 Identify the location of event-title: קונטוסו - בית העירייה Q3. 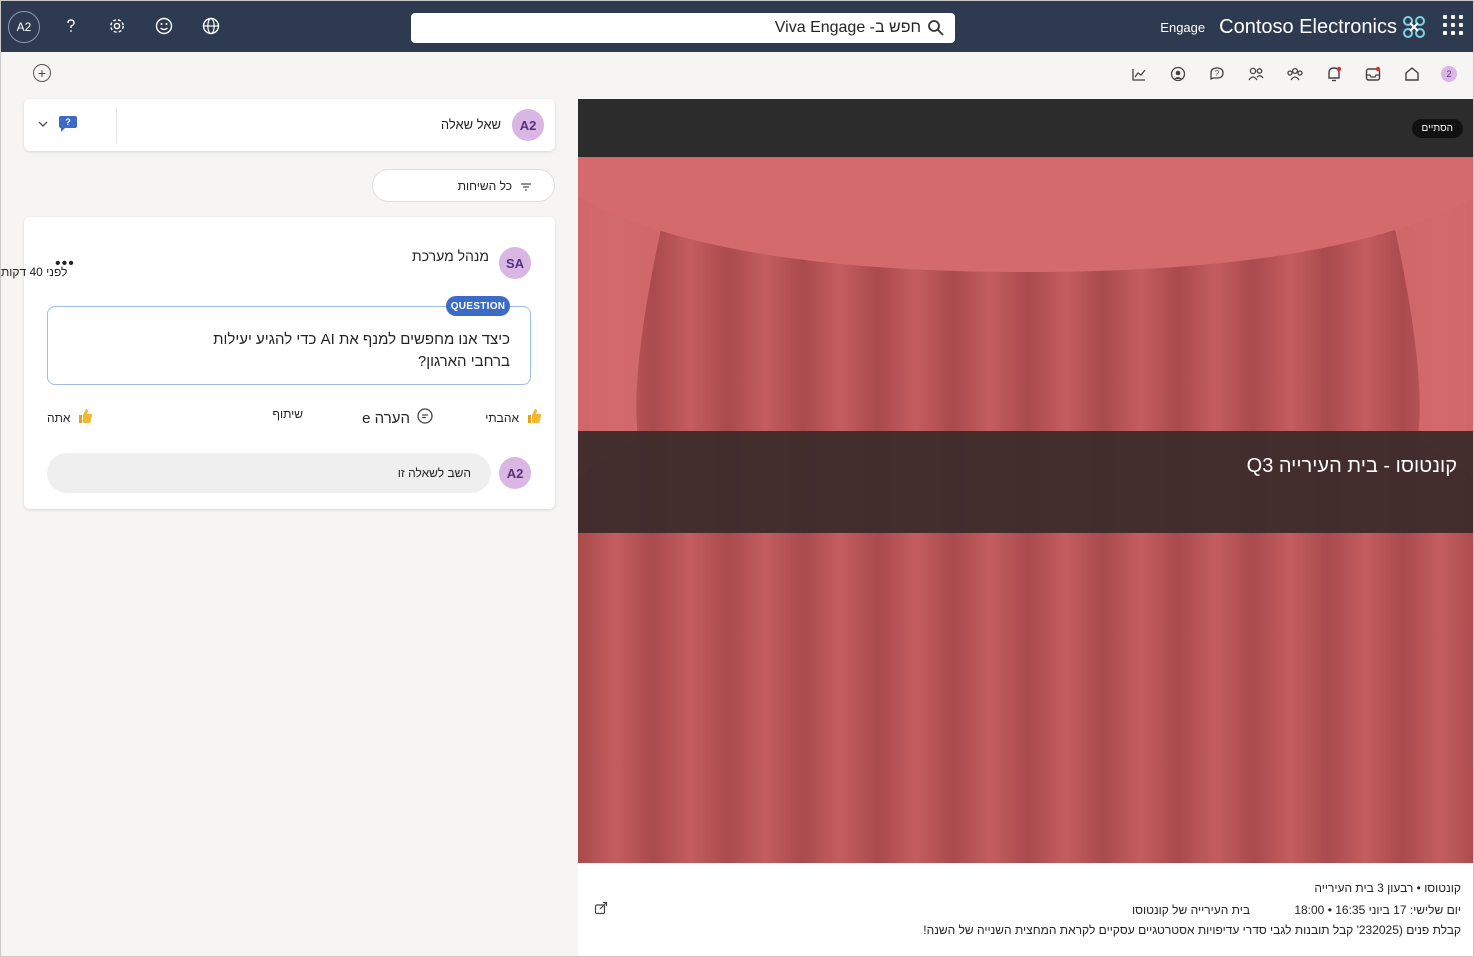
(1351, 466).